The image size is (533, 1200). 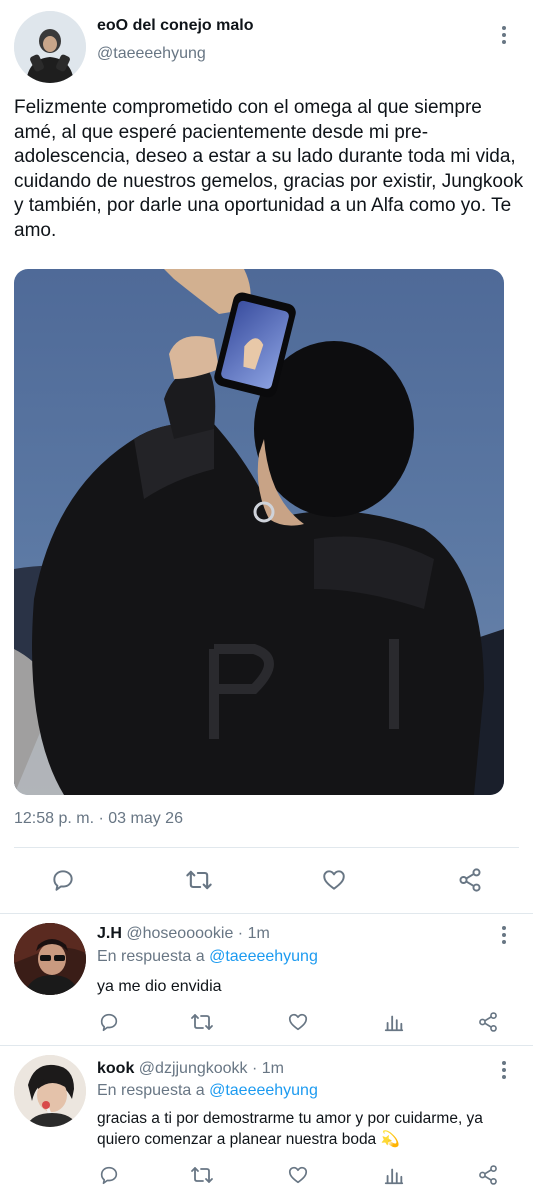 What do you see at coordinates (175, 26) in the screenshot?
I see `author-display-name: eoO del conejo malo` at bounding box center [175, 26].